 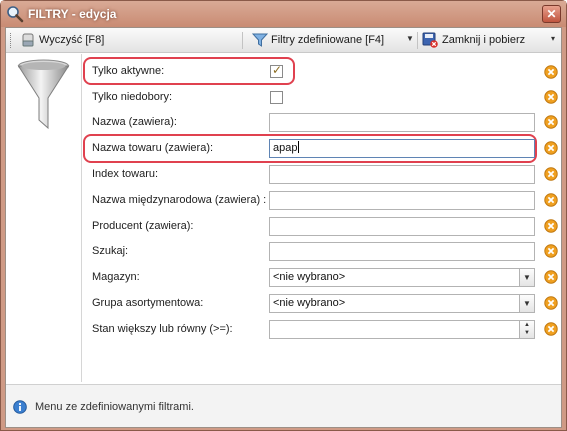 What do you see at coordinates (402, 226) in the screenshot?
I see `manufacturer-input` at bounding box center [402, 226].